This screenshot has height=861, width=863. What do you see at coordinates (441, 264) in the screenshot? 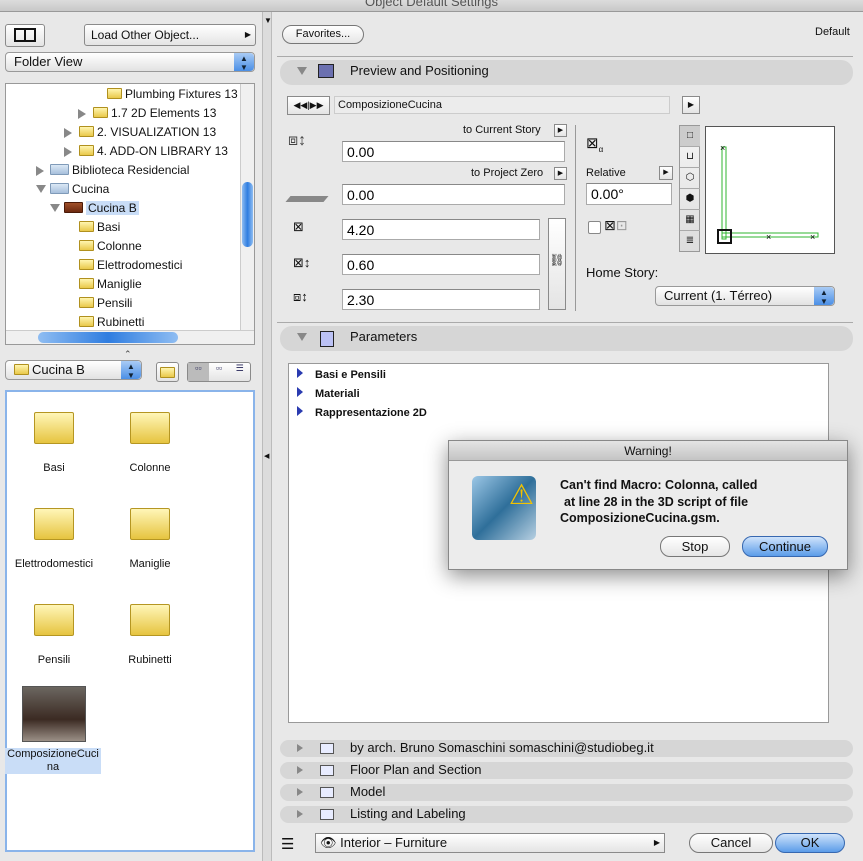
I see `depth-input` at bounding box center [441, 264].